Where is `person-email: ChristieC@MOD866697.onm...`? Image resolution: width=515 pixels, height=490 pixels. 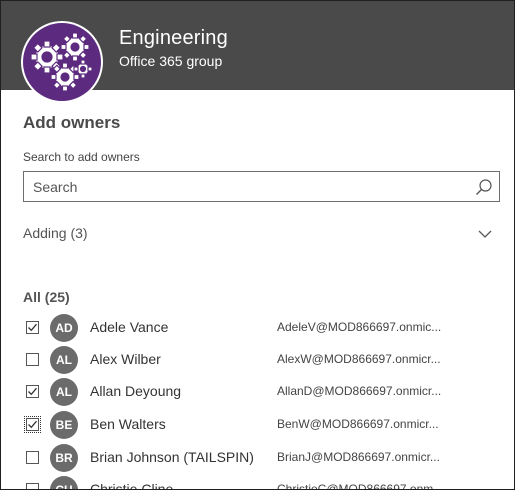 person-email: ChristieC@MOD866697.onm... is located at coordinates (360, 486).